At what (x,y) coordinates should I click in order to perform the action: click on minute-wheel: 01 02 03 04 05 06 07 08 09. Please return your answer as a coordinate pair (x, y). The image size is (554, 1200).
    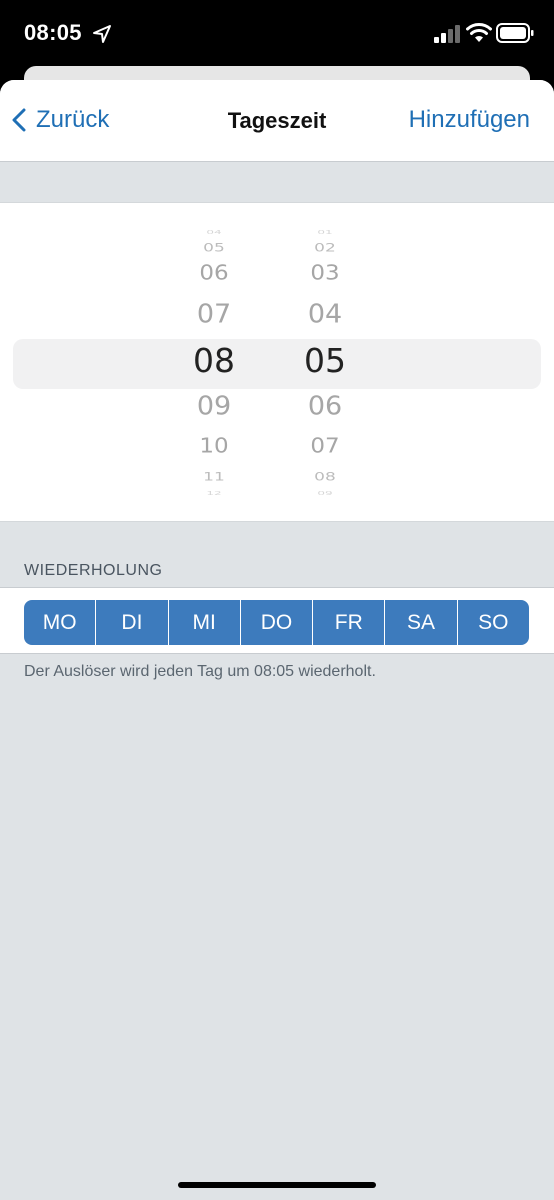
    Looking at the image, I should click on (325, 363).